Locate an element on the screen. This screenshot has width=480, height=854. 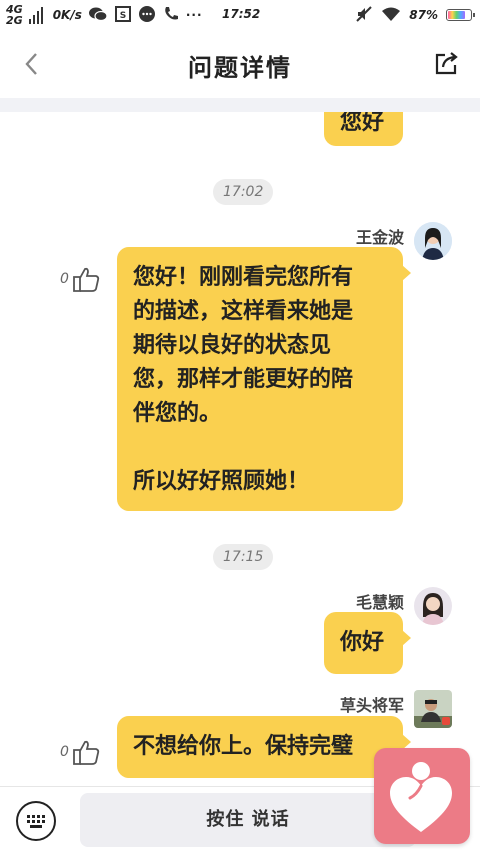
sender-name: 毛慧颖 is located at coordinates (379, 602).